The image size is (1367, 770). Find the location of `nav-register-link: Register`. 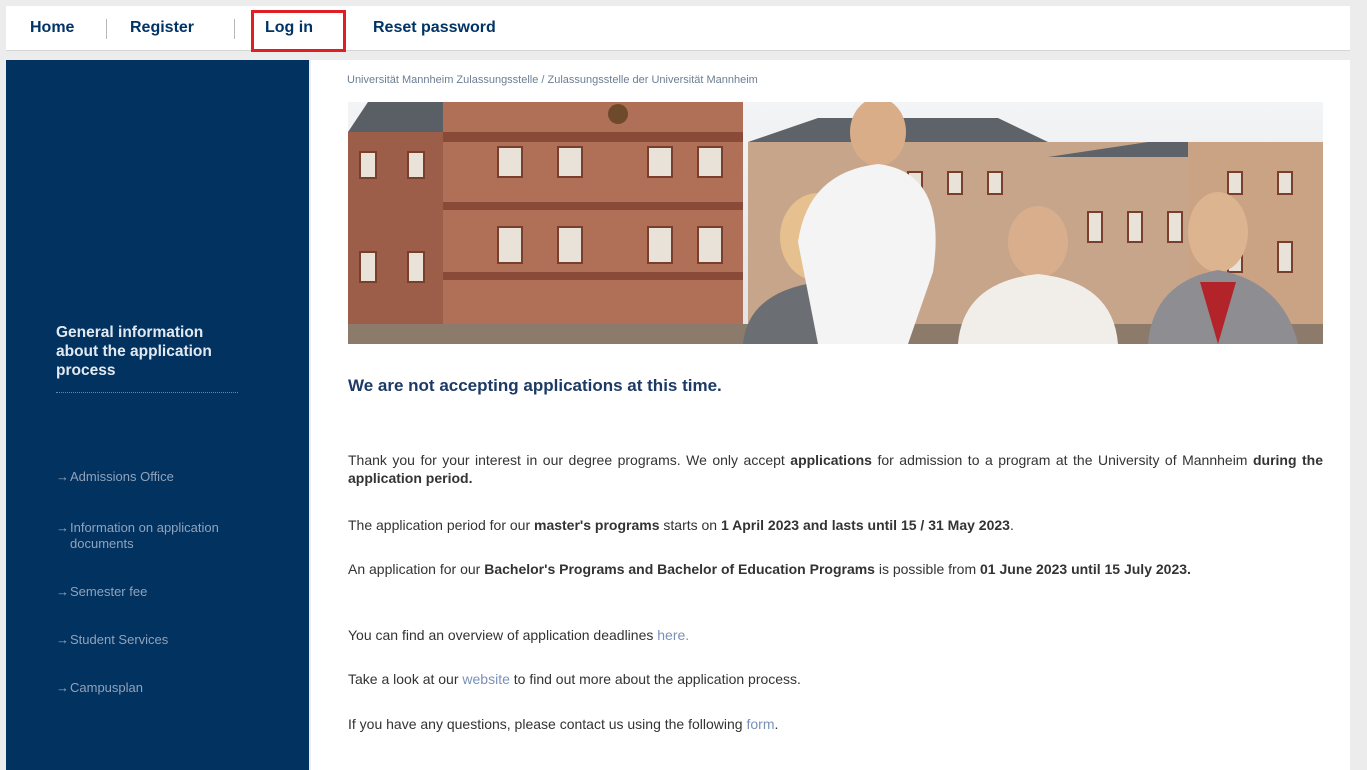

nav-register-link: Register is located at coordinates (162, 28).